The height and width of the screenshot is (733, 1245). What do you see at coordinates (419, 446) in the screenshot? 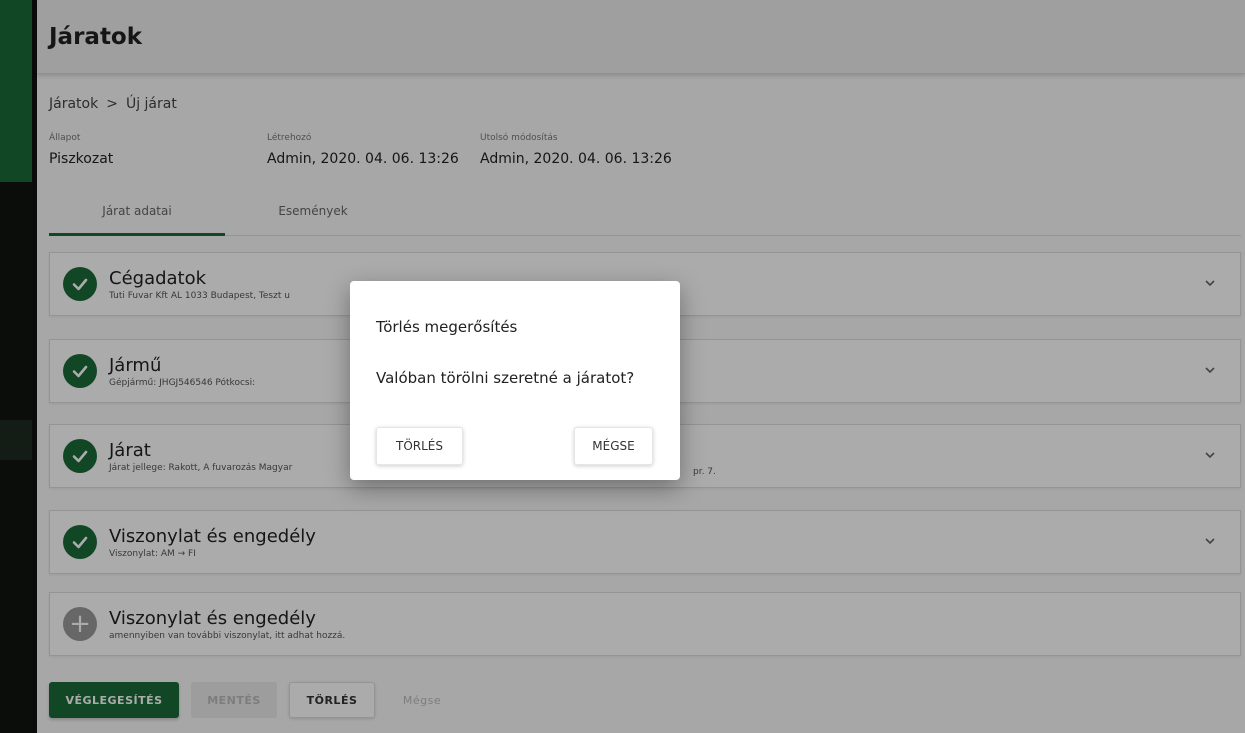
I see `dialog-delete-button: TÖRLÉS` at bounding box center [419, 446].